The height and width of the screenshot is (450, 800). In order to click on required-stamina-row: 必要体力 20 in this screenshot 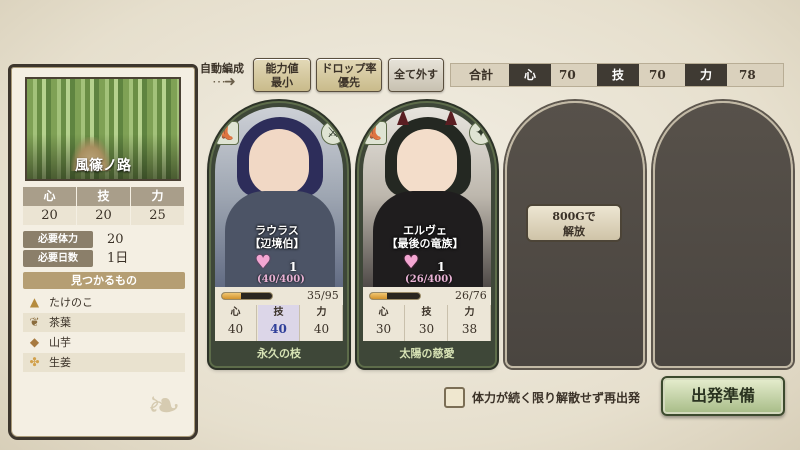, I will do `click(104, 239)`.